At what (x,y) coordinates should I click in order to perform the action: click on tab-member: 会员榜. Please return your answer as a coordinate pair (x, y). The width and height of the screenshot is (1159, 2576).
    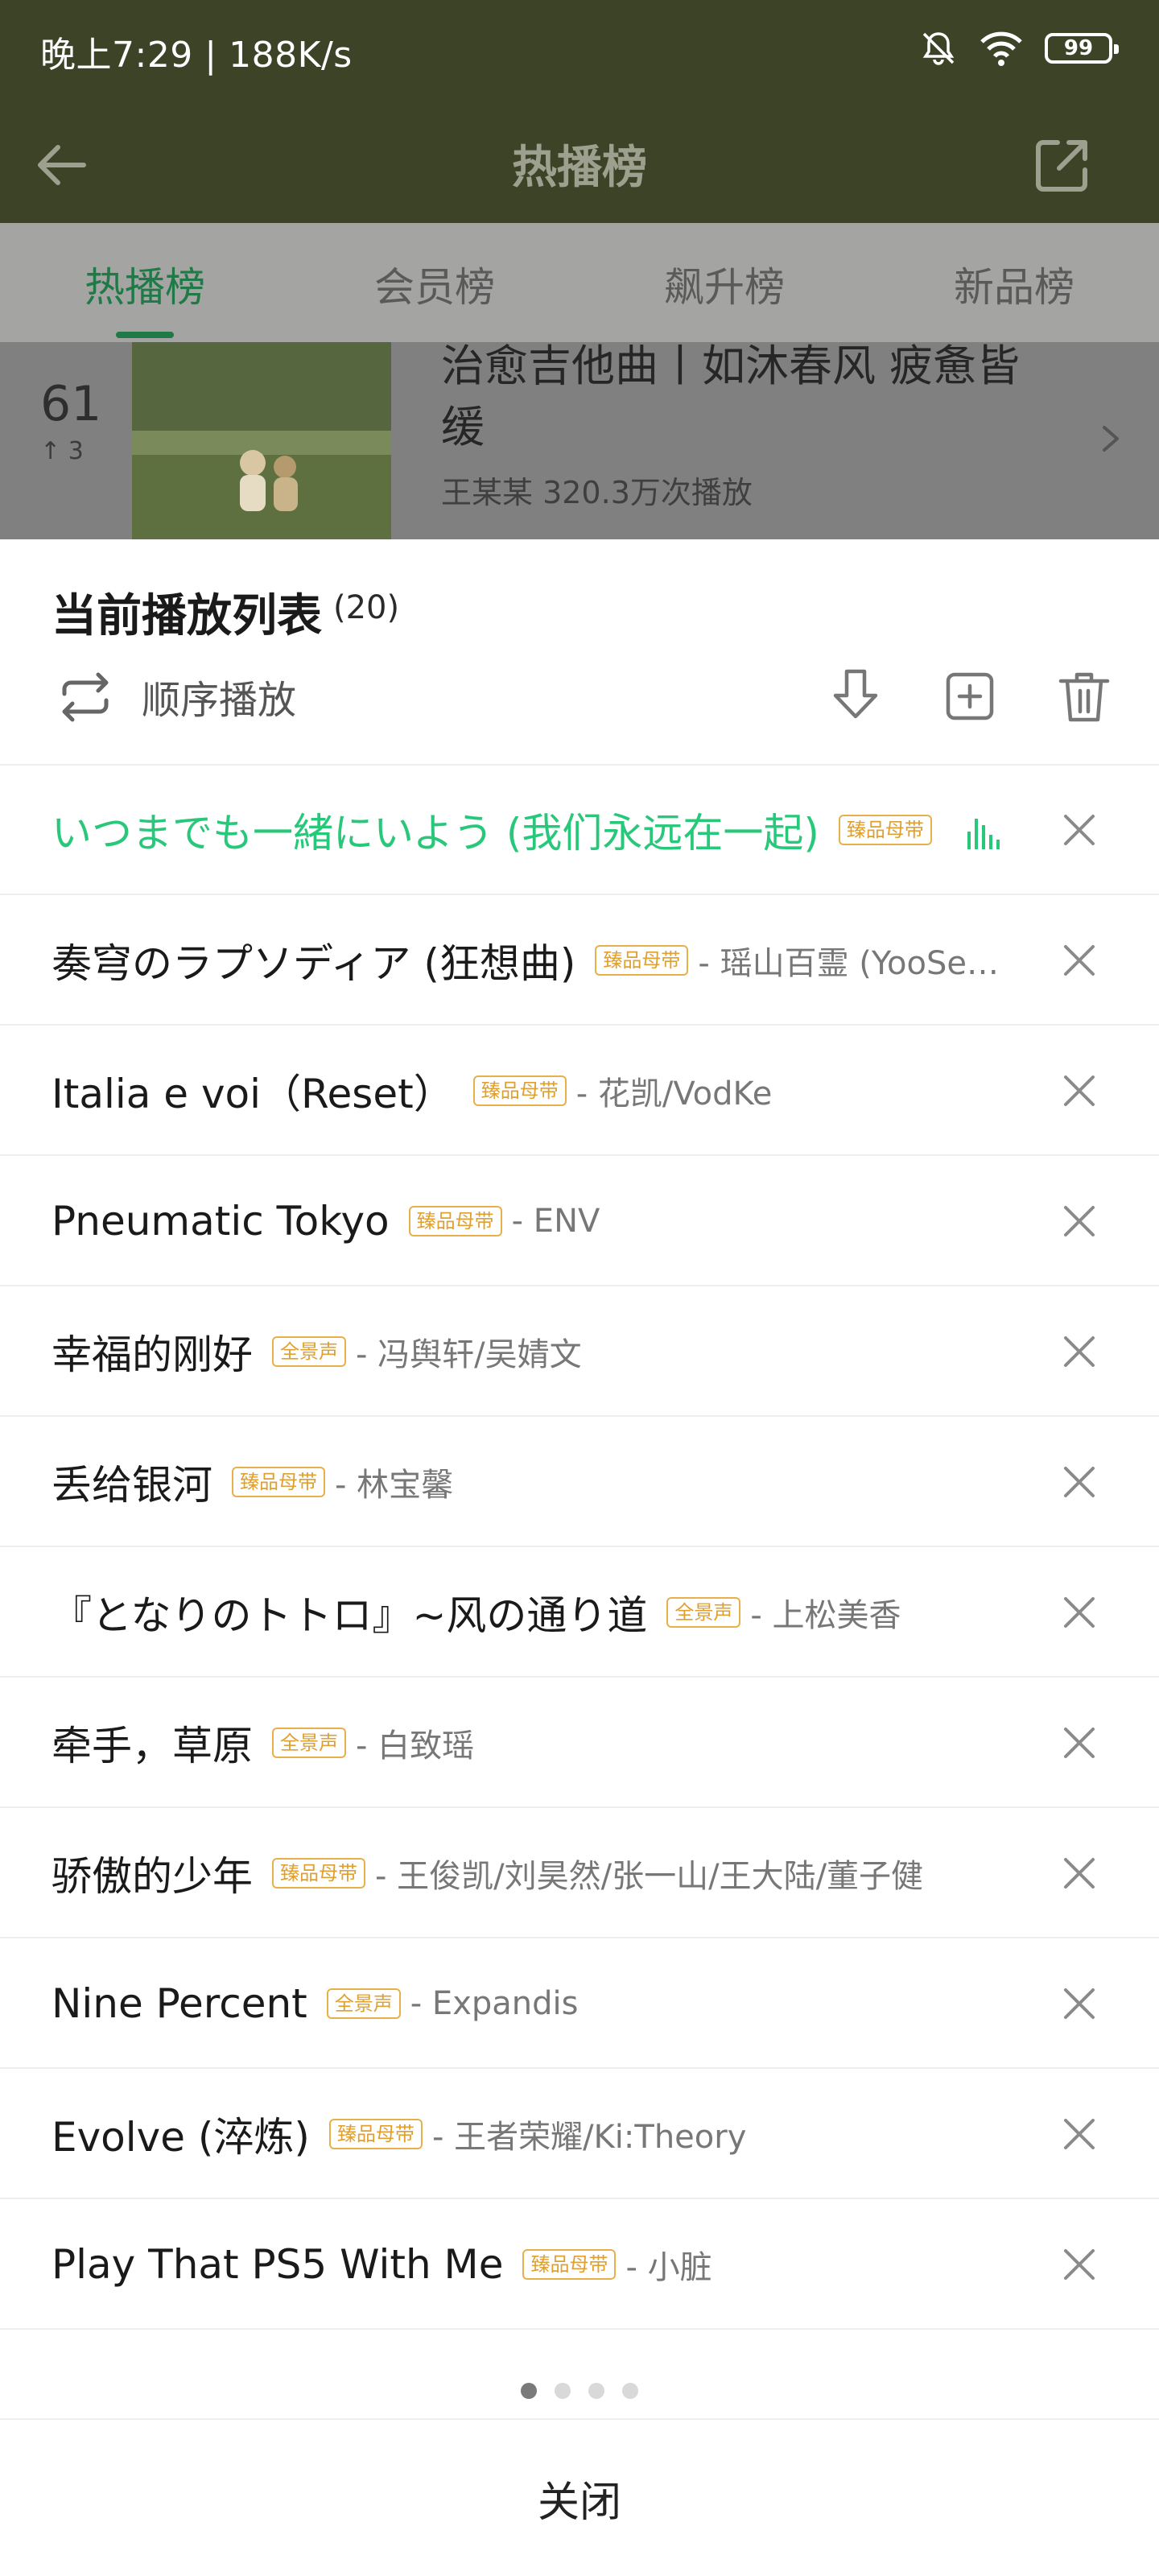
    Looking at the image, I should click on (435, 282).